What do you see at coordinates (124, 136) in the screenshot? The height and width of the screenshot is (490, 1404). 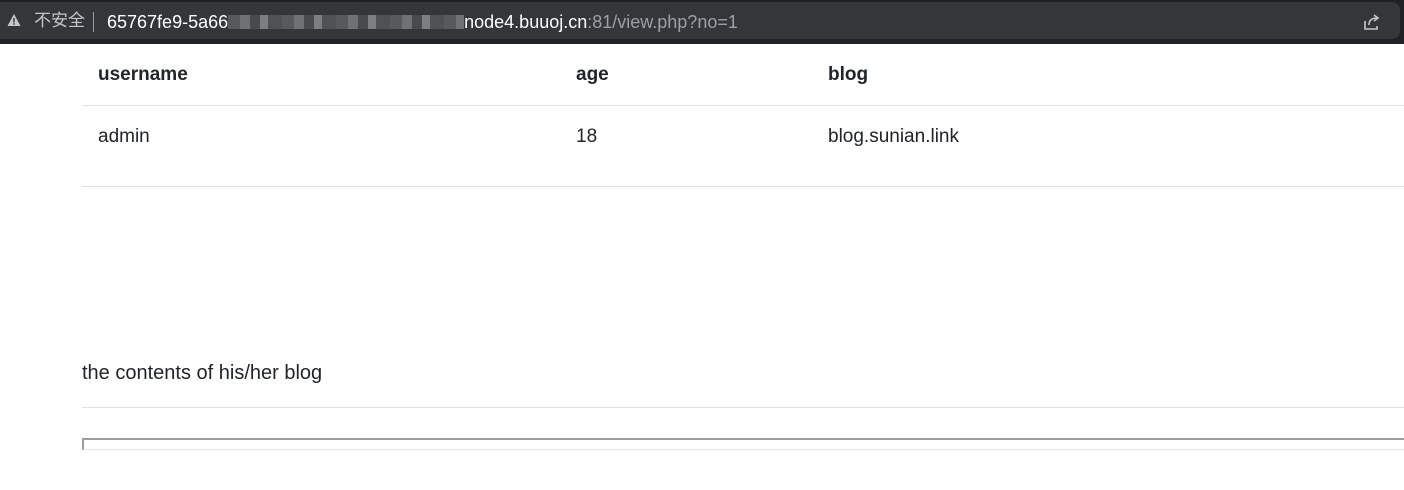 I see `cell-username: admin` at bounding box center [124, 136].